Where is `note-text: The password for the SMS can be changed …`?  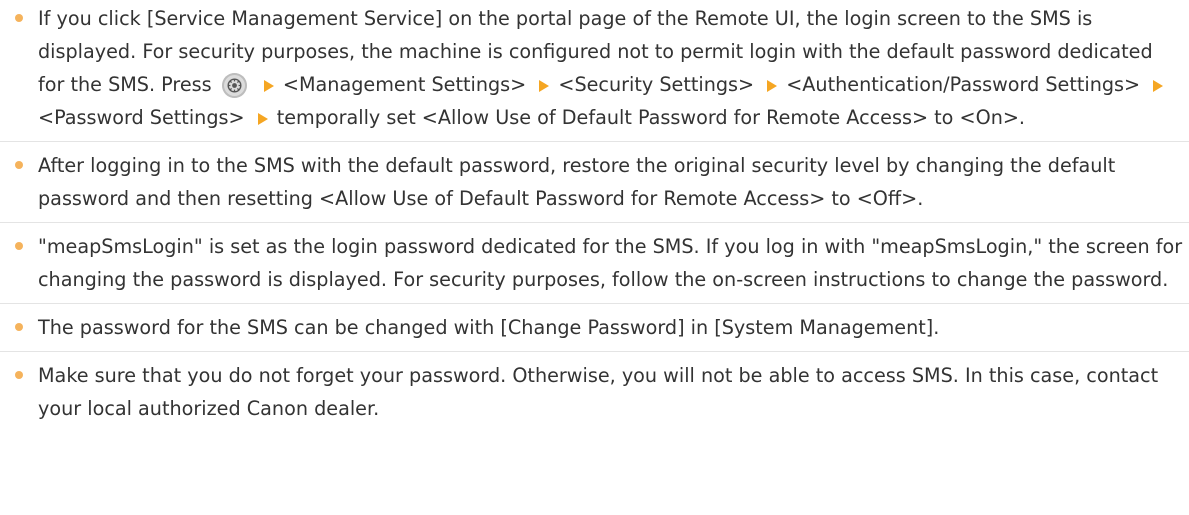
note-text: The password for the SMS can be changed … is located at coordinates (489, 327).